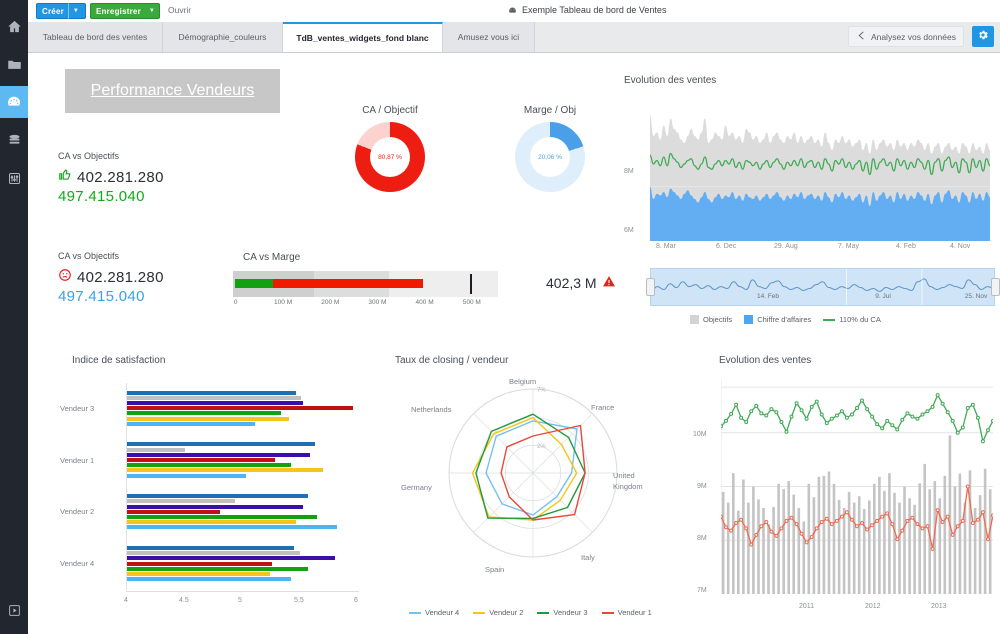 The height and width of the screenshot is (634, 1000). Describe the element at coordinates (424, 302) in the screenshot. I see `axis-tick: 400 M` at that location.